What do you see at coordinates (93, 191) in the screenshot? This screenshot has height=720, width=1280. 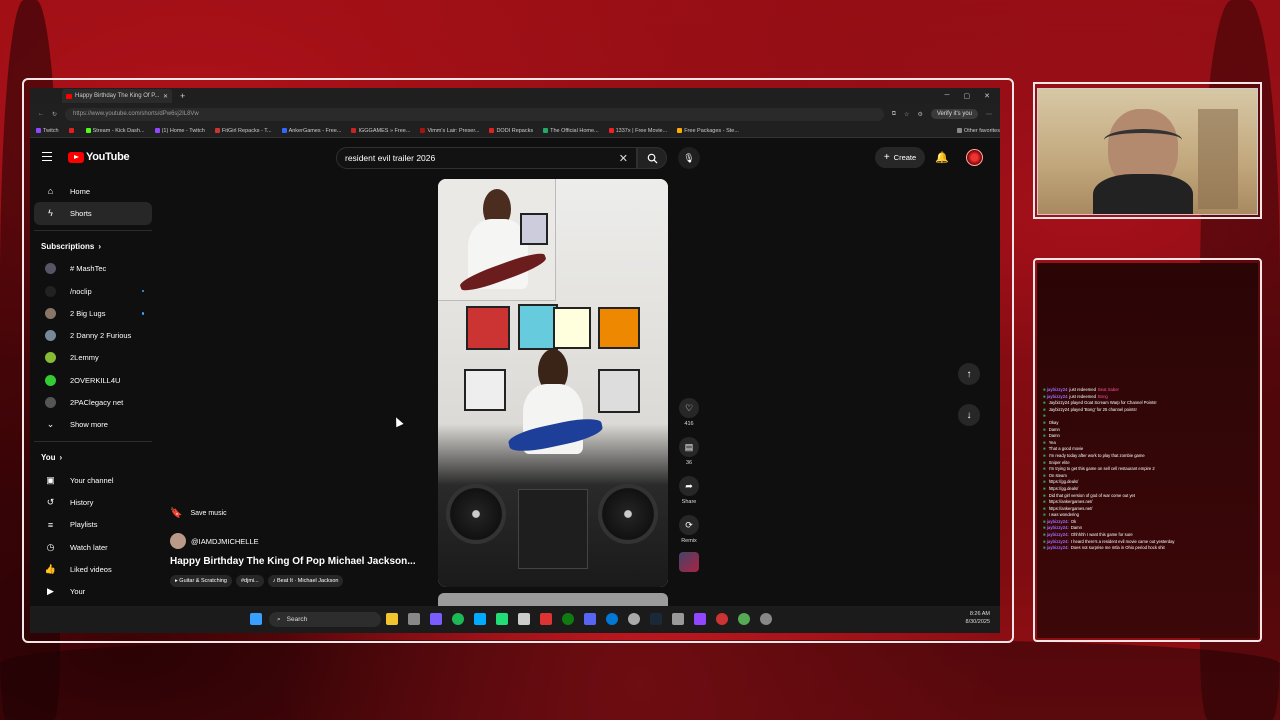 I see `sidebar-item-home: ⌂ Home` at bounding box center [93, 191].